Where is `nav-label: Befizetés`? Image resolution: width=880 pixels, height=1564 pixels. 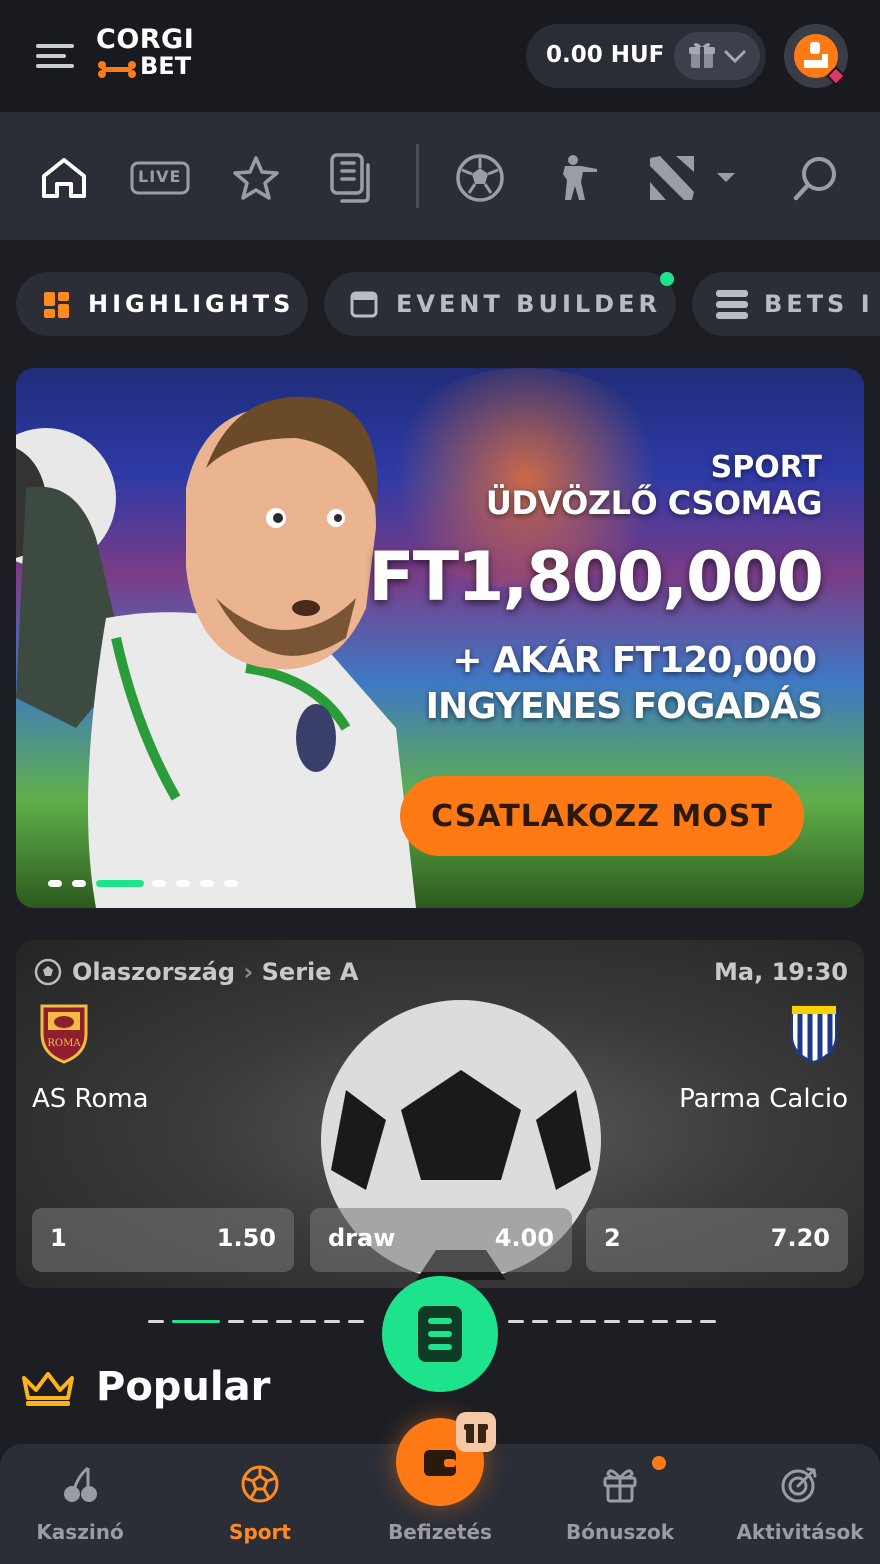 nav-label: Befizetés is located at coordinates (440, 1532).